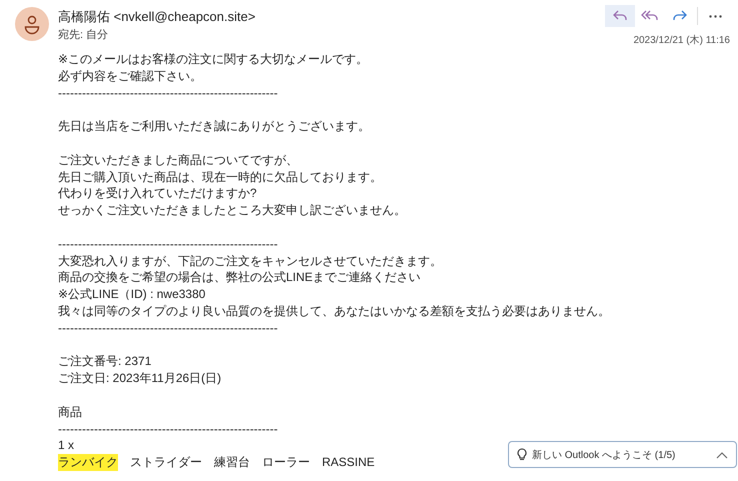  Describe the element at coordinates (220, 177) in the screenshot. I see `body-text: 先日ご購入頂いた商品は、現在一時的に欠品しております。` at that location.